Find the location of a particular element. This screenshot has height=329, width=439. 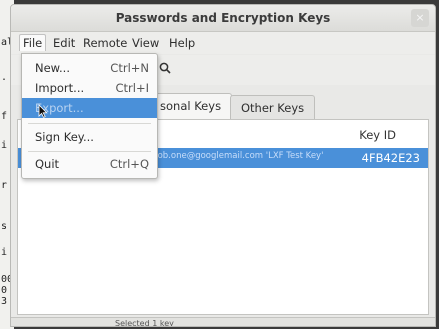

window-title: Passwords and Encryption Keys is located at coordinates (223, 18).